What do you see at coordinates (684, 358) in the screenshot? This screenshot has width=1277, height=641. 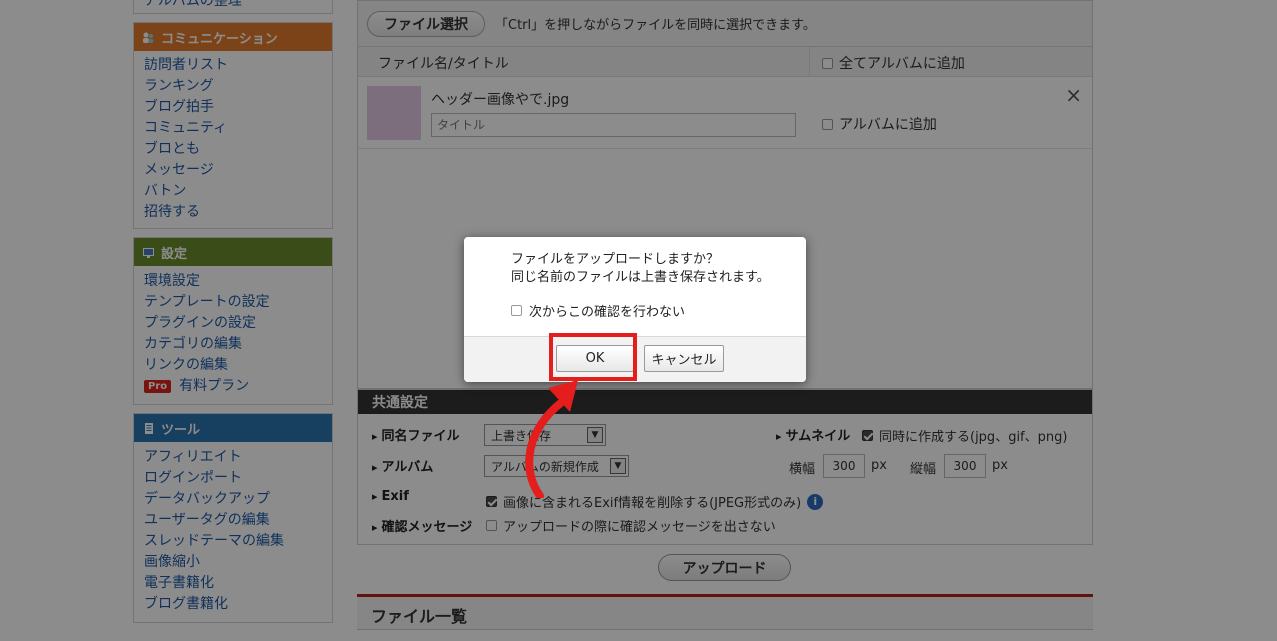 I see `cancel-button: キャンセル` at bounding box center [684, 358].